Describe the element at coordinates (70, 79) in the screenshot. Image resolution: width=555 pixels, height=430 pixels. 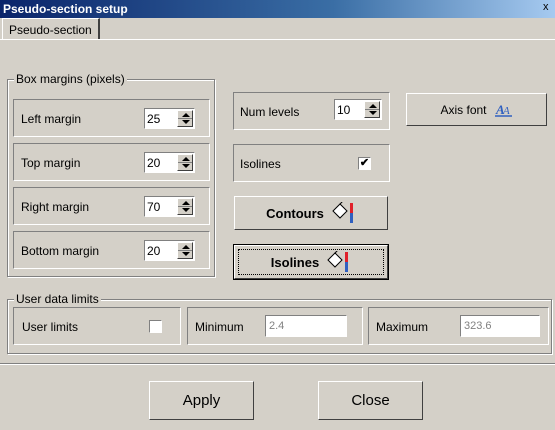
I see `box-margins-legend: Box margins (pixels)` at that location.